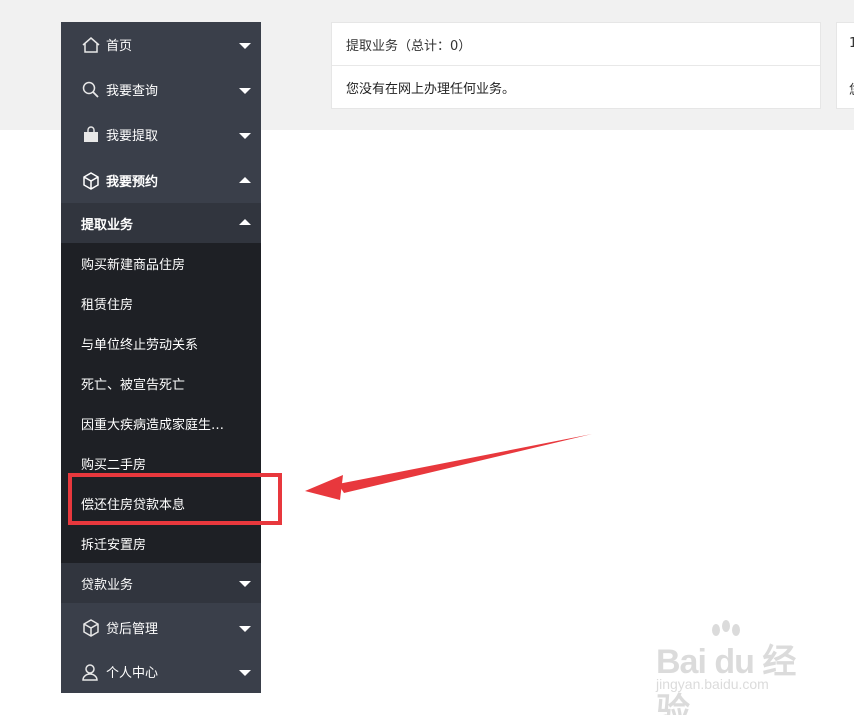  I want to click on watermark-brand: Bai du 经验, so click(726, 679).